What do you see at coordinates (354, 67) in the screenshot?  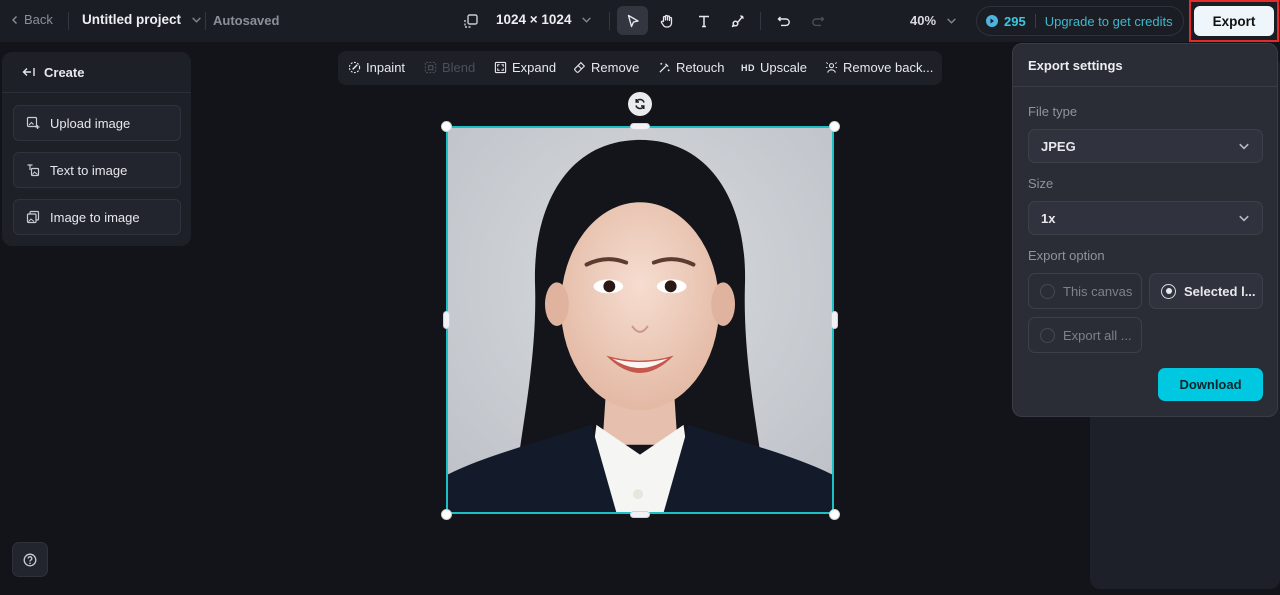 I see `inpaint-icon` at bounding box center [354, 67].